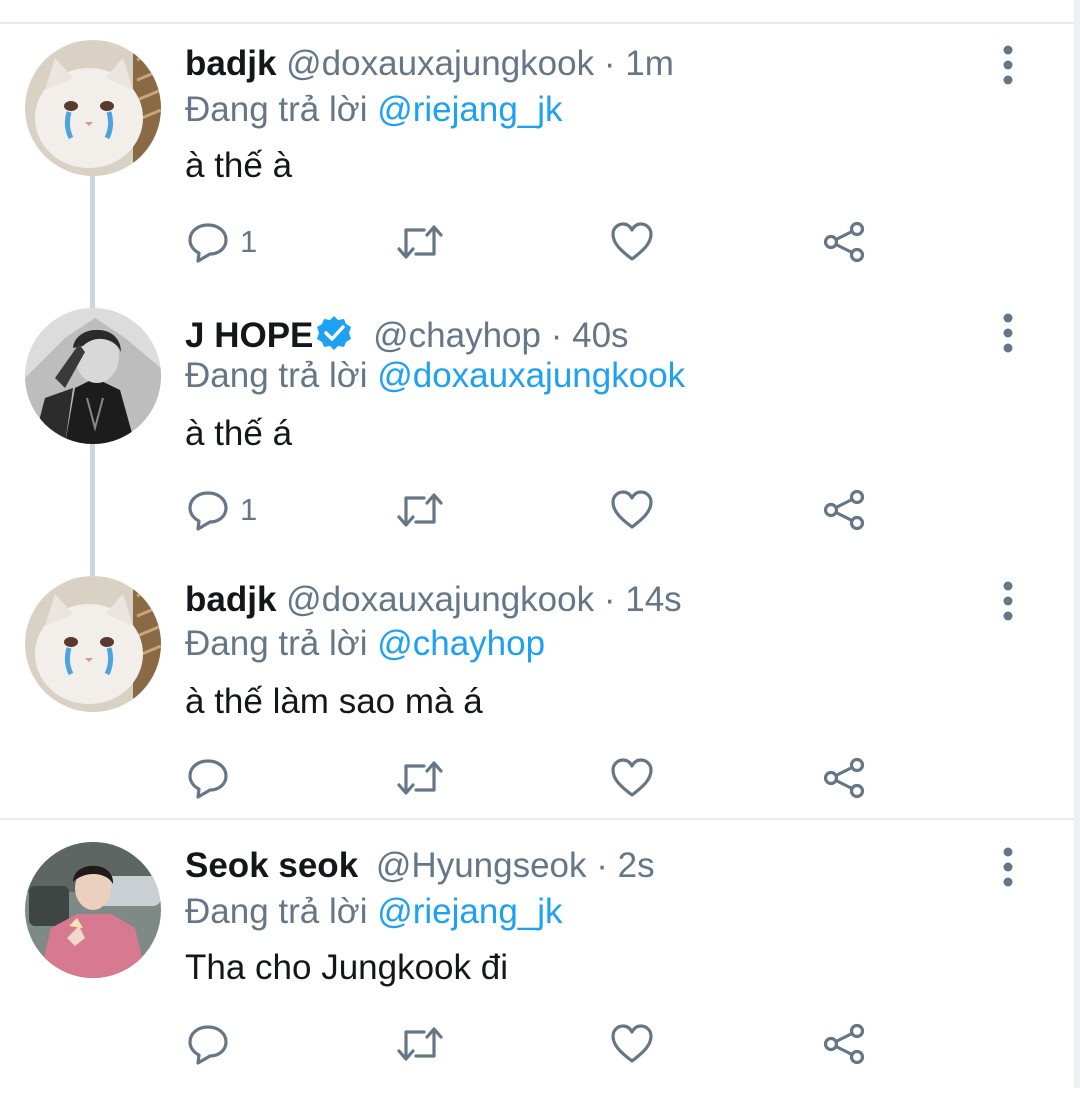 The image size is (1080, 1110). I want to click on tweet-header: badjk @doxauxajungkook · 14s, so click(433, 600).